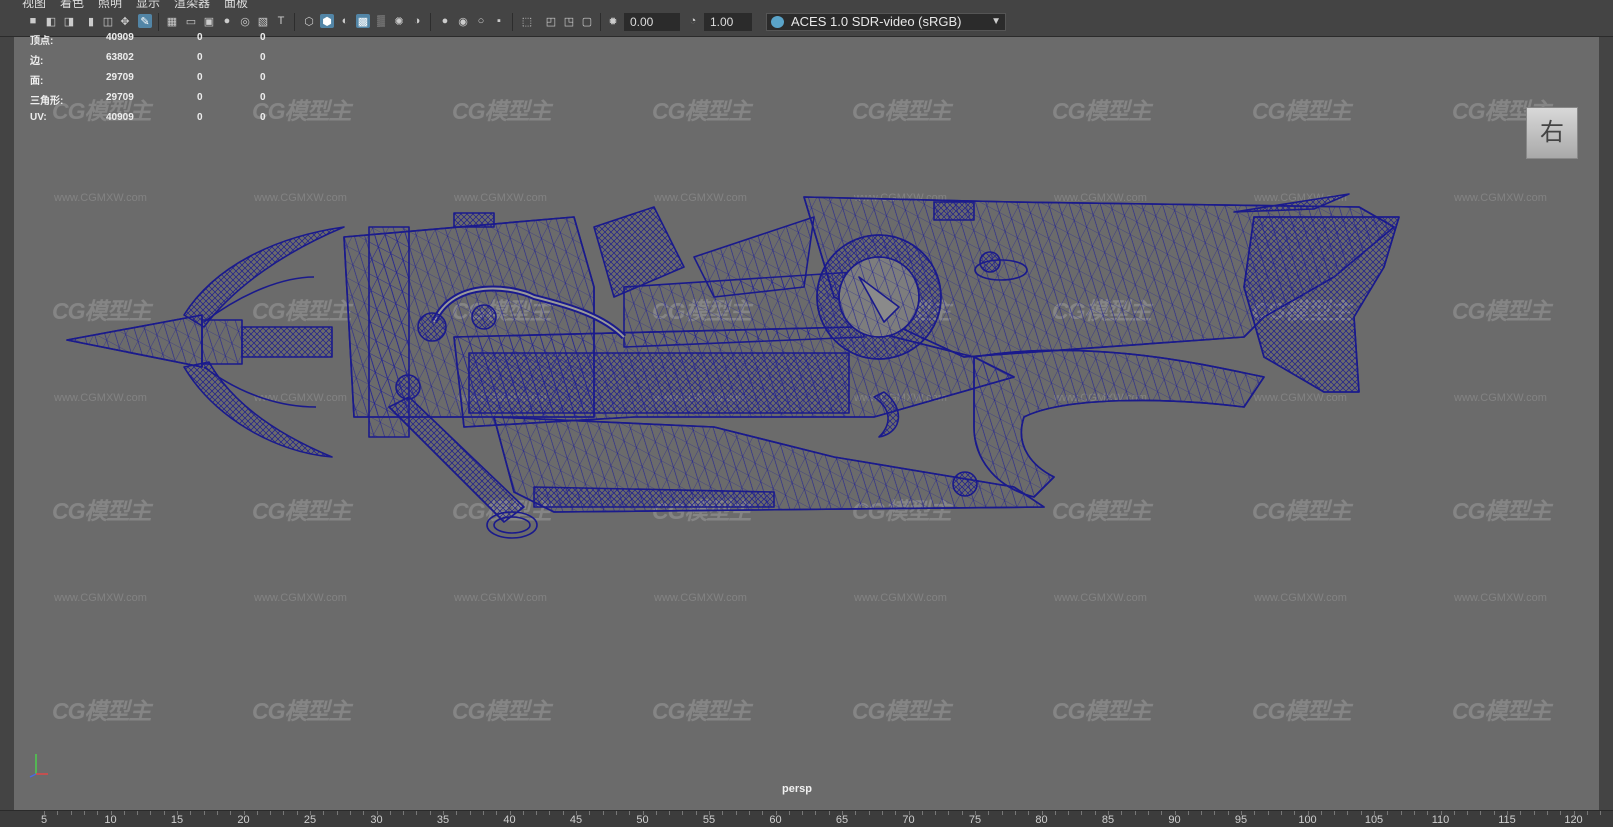 This screenshot has height=827, width=1613. What do you see at coordinates (376, 820) in the screenshot?
I see `timeline-tick-label: 30` at bounding box center [376, 820].